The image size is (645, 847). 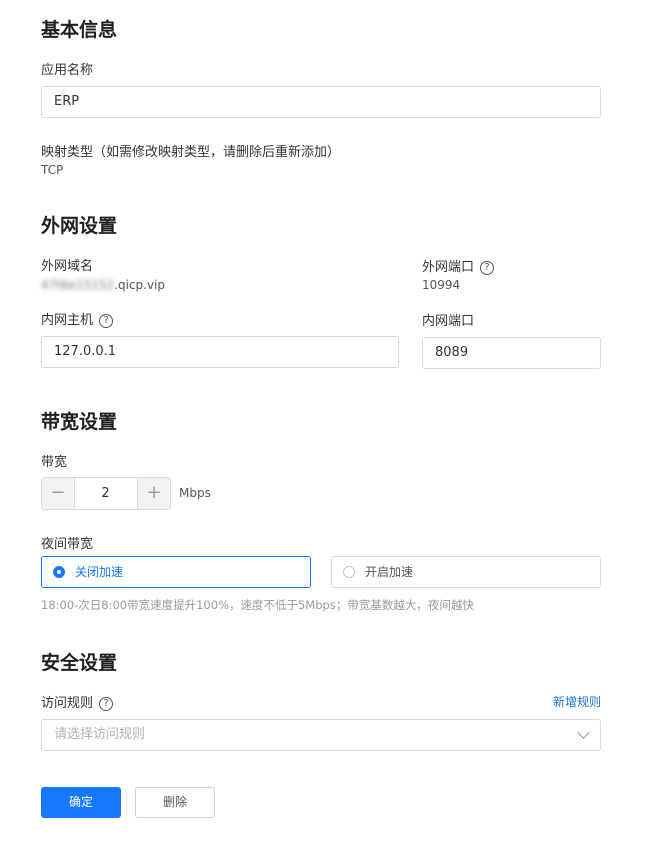 I want to click on internal-host-input: 127.0.0.1, so click(x=220, y=352).